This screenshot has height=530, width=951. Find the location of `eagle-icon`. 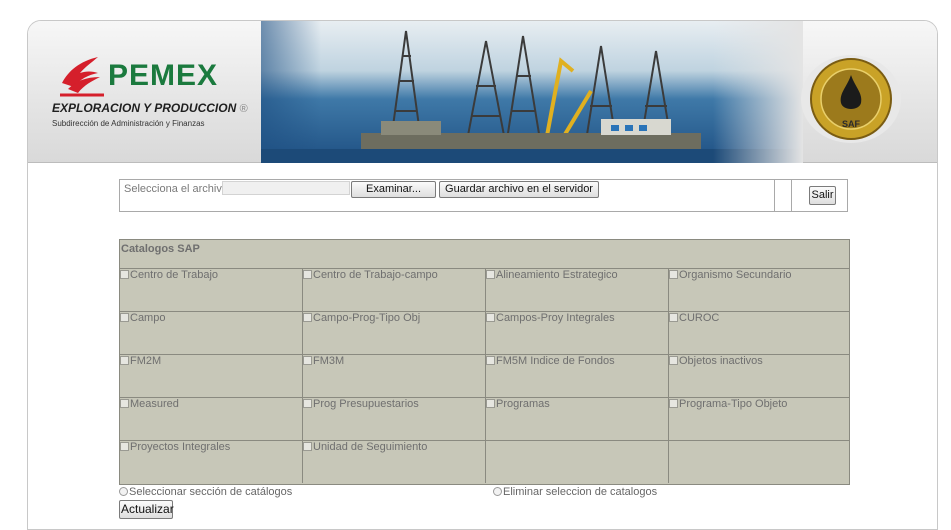

eagle-icon is located at coordinates (82, 77).